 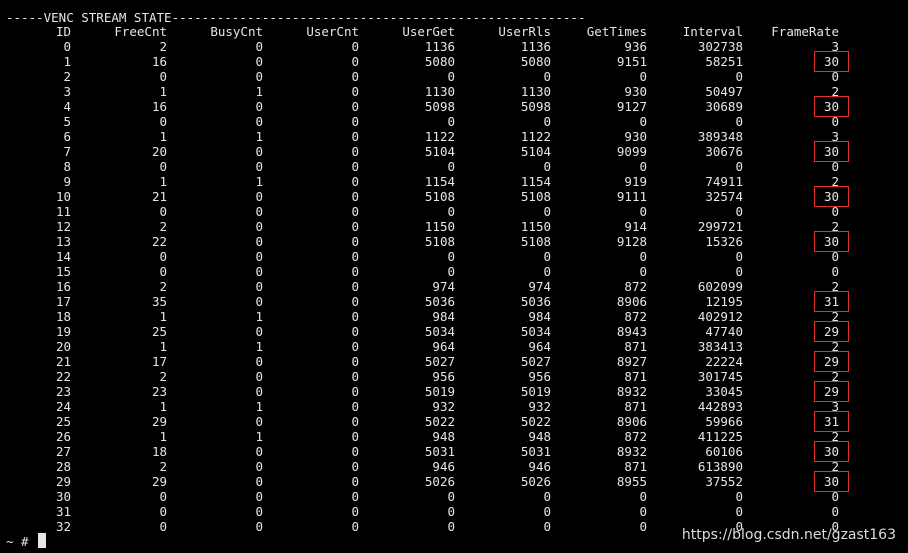 What do you see at coordinates (159, 361) in the screenshot?
I see `cell-free-cnt: 17` at bounding box center [159, 361].